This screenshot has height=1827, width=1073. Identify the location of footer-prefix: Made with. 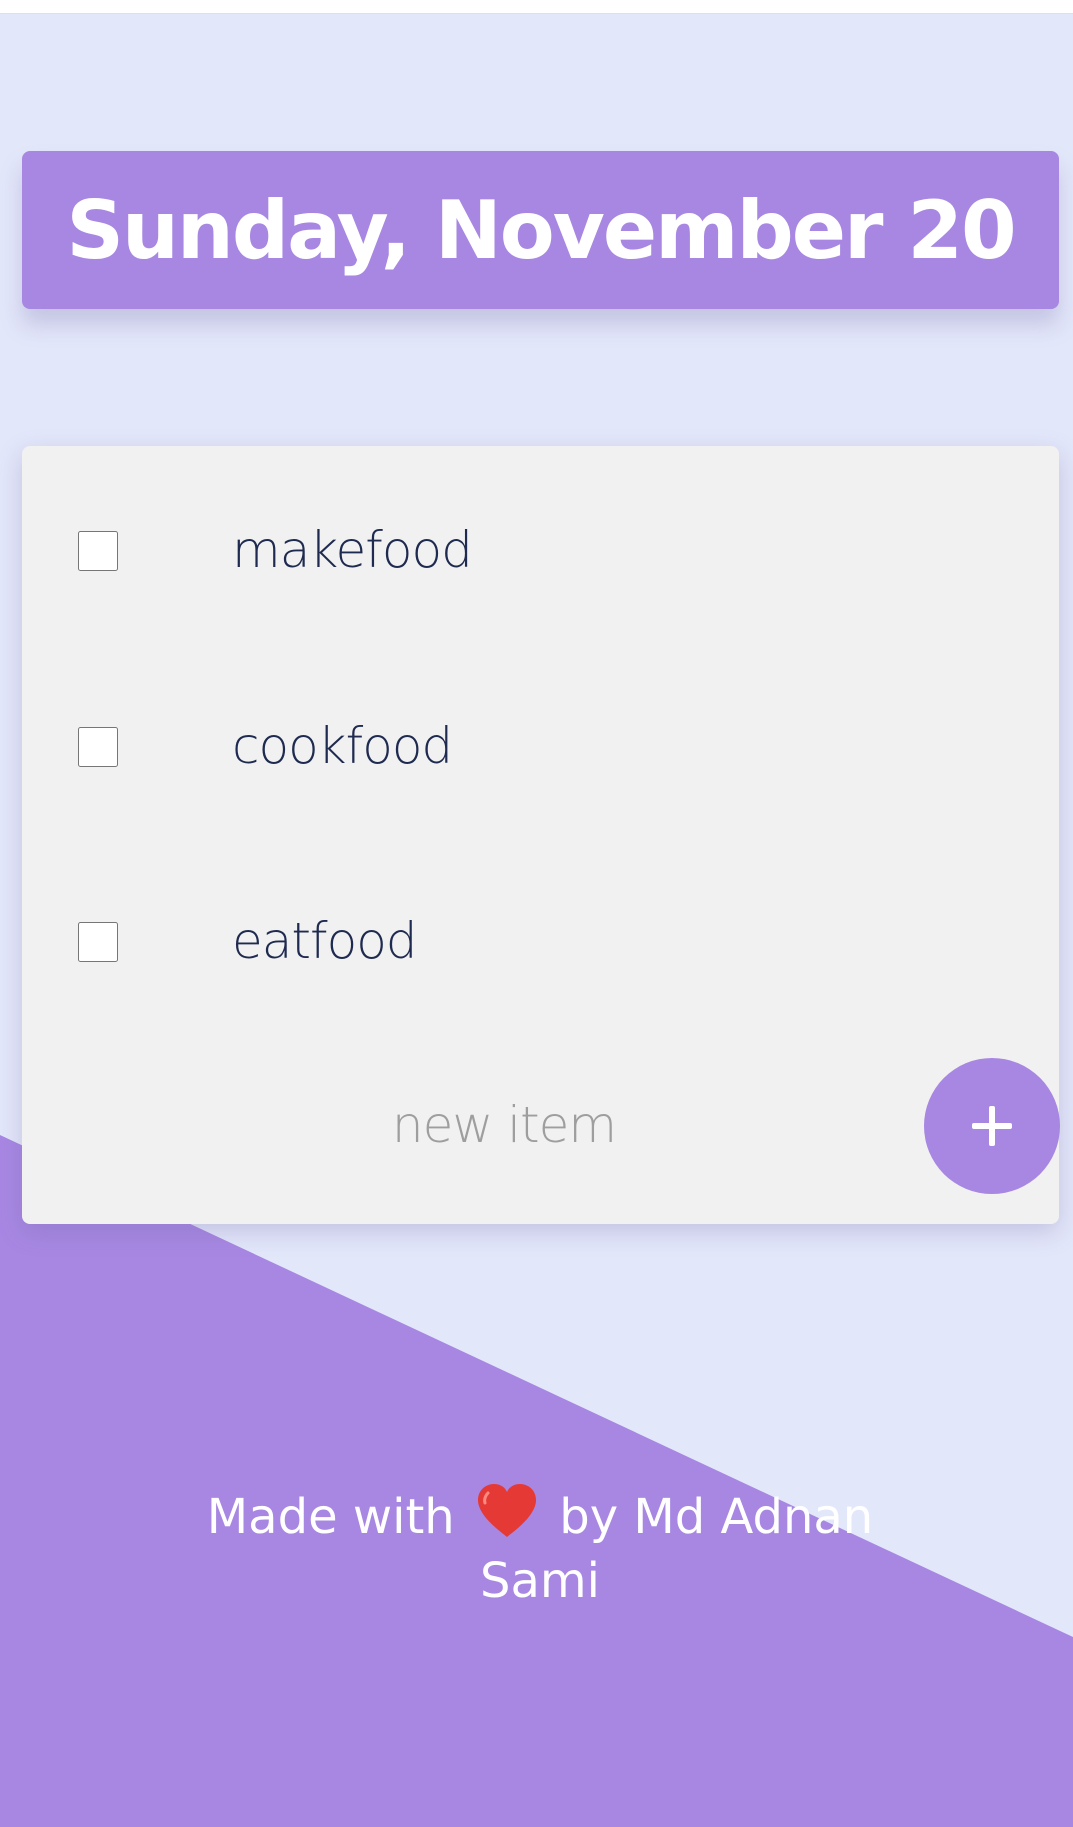
(330, 1517).